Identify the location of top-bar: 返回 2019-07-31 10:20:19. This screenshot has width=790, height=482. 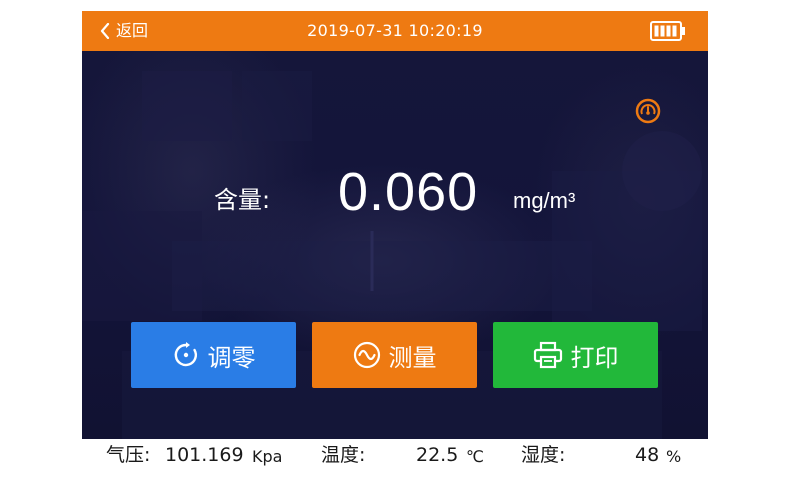
(395, 31).